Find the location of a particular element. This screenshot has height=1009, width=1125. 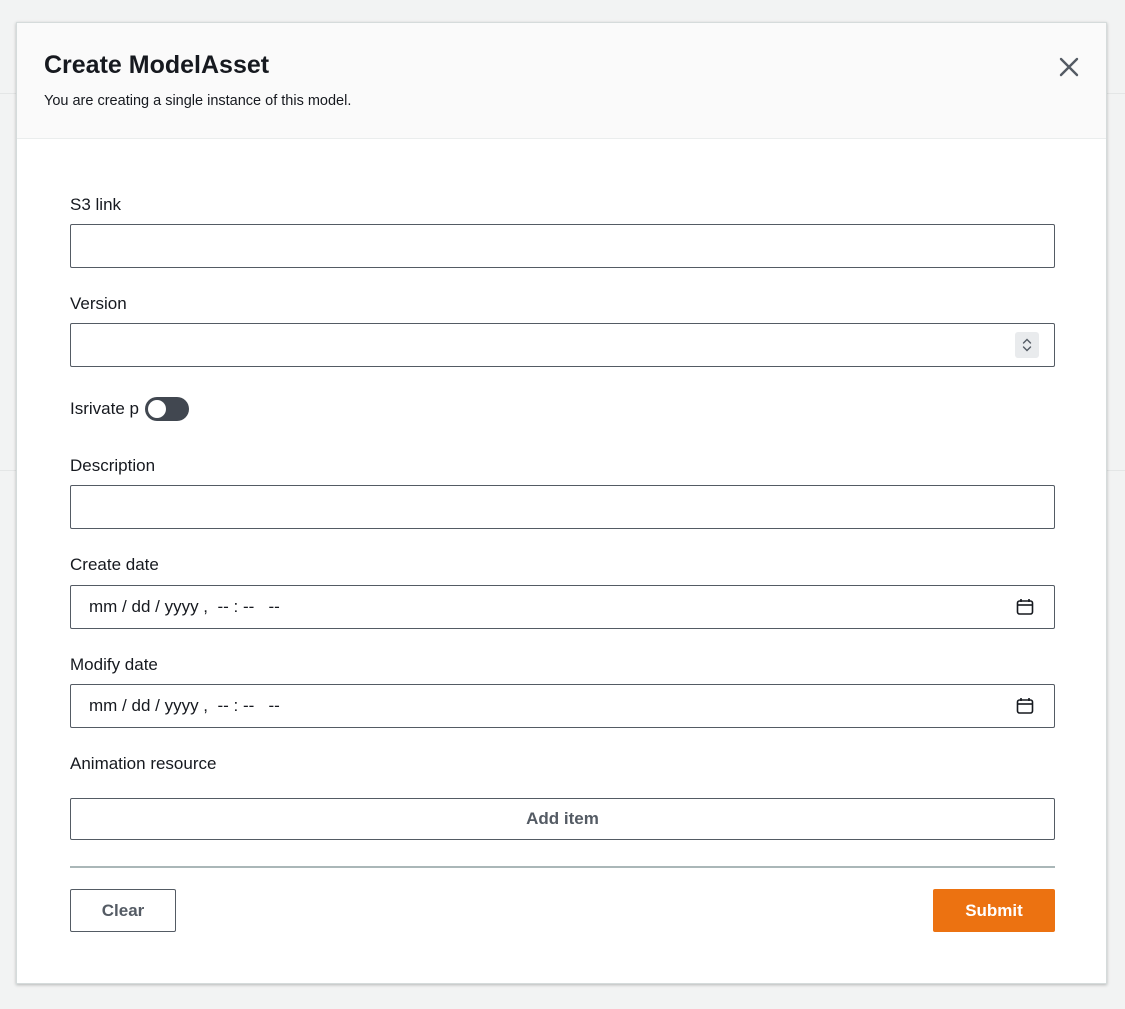

version-stepper is located at coordinates (1027, 345).